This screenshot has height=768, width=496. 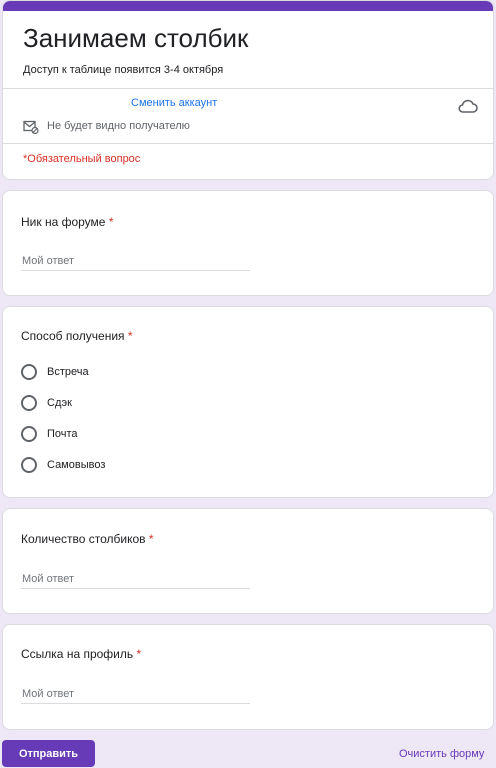 What do you see at coordinates (59, 403) in the screenshot?
I see `radio-option-label: Сдэк` at bounding box center [59, 403].